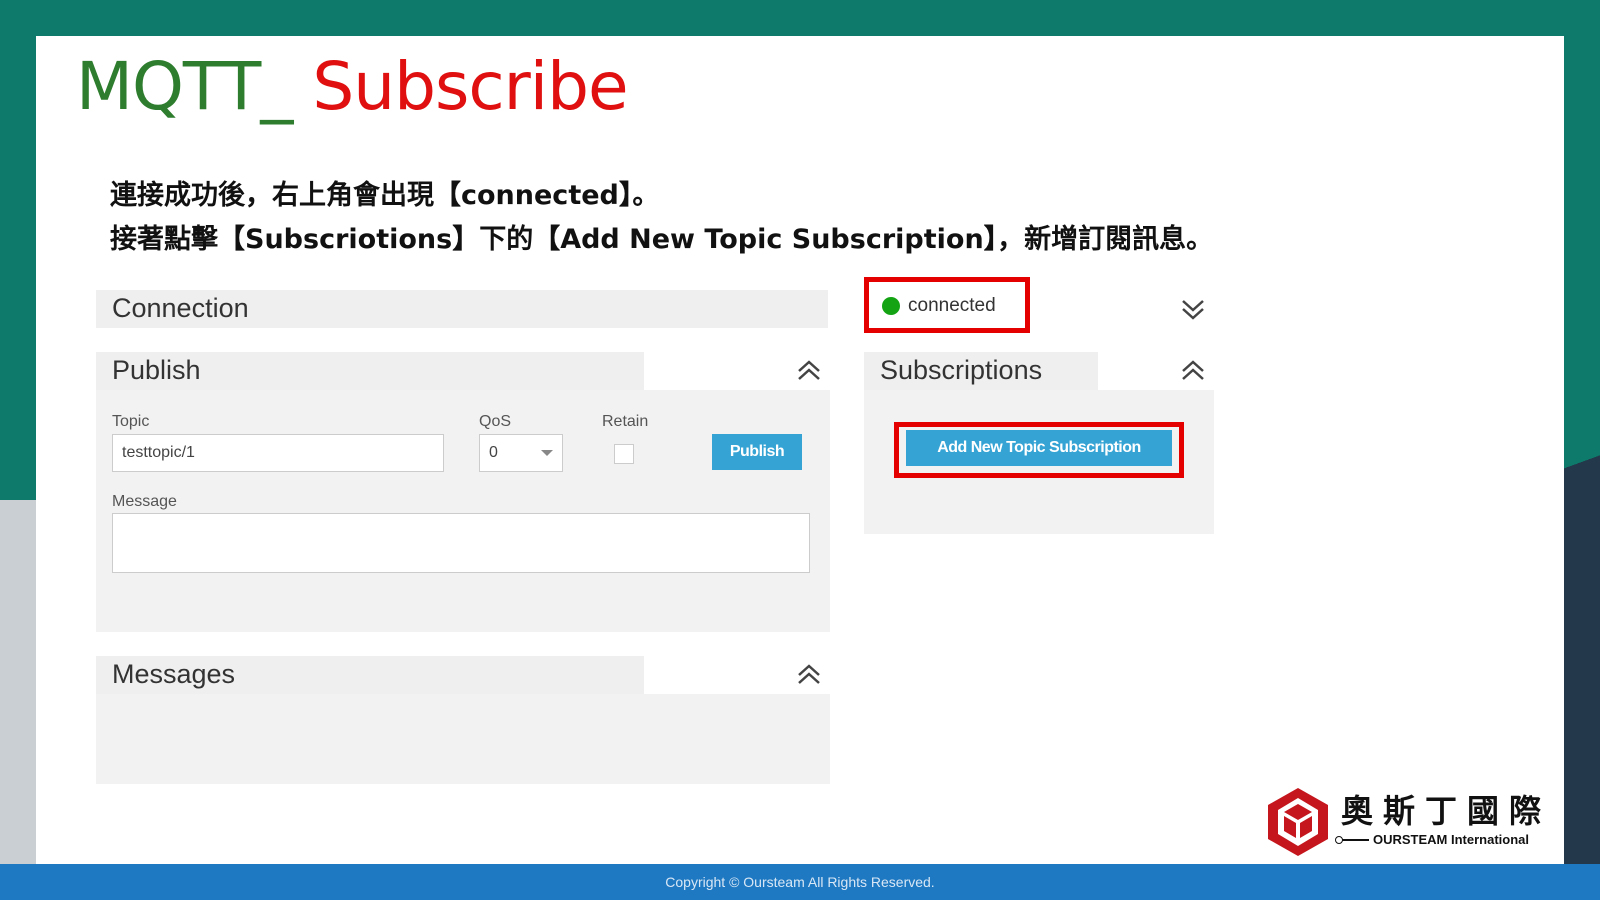 The image size is (1600, 900). What do you see at coordinates (961, 370) in the screenshot?
I see `subscriptions-title: Subscriptions` at bounding box center [961, 370].